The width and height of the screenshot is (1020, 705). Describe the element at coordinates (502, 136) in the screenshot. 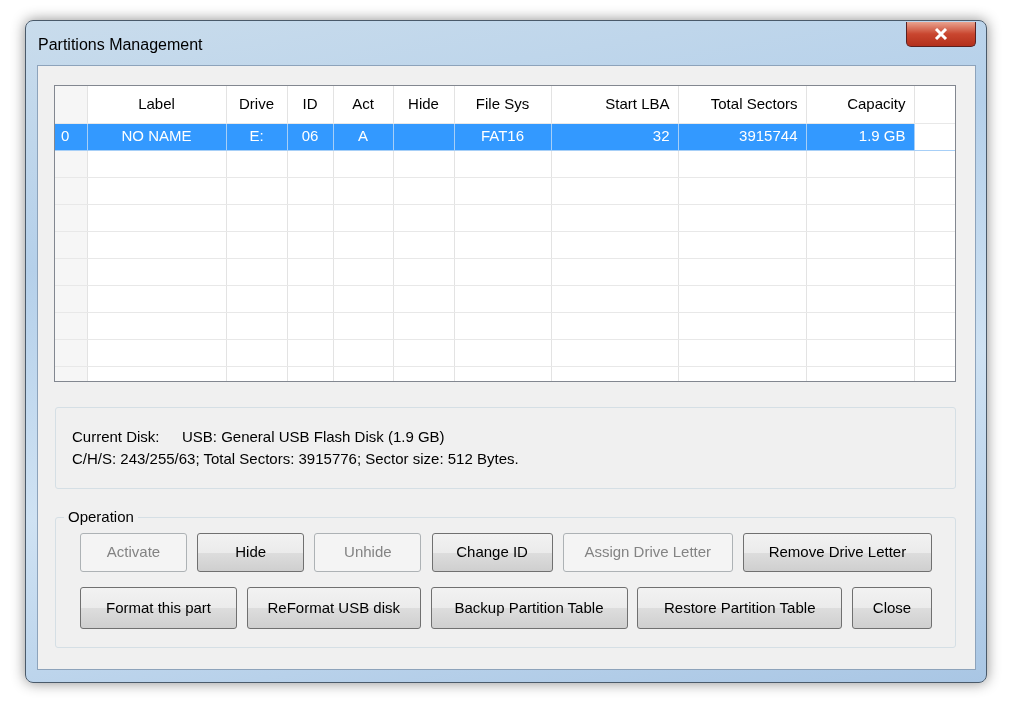

I see `table-cell: FAT16` at that location.